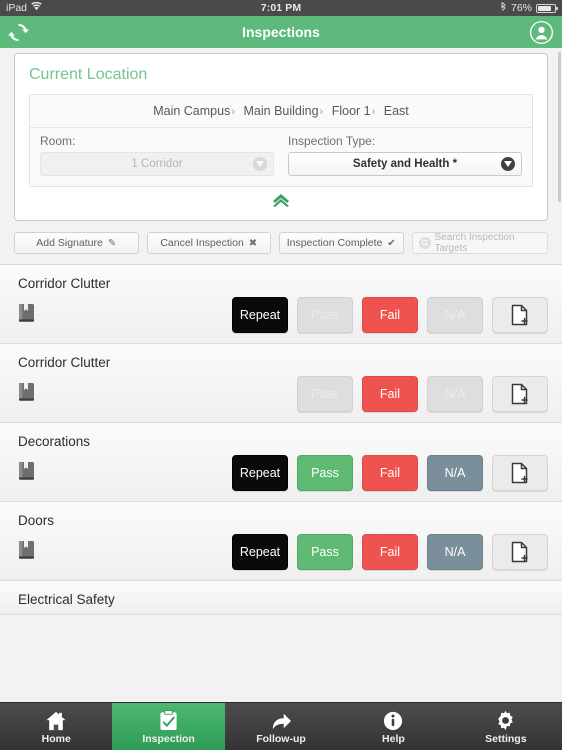  What do you see at coordinates (503, 8) in the screenshot?
I see `bluetooth-icon` at bounding box center [503, 8].